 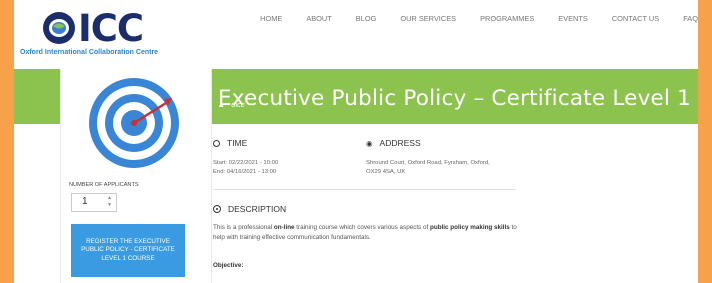 What do you see at coordinates (85, 201) in the screenshot?
I see `applicants-value: 1` at bounding box center [85, 201].